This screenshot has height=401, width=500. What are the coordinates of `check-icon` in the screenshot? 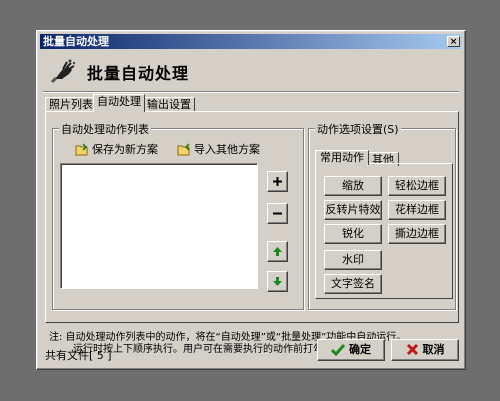 It's located at (338, 350).